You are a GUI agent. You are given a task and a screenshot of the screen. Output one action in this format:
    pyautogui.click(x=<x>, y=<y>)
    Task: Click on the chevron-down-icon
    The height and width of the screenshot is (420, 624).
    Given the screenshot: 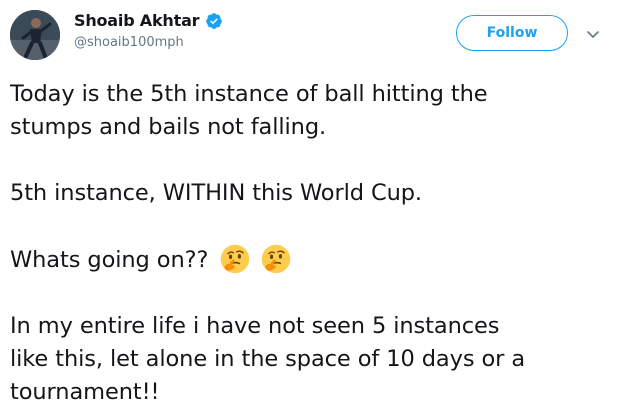 What is the action you would take?
    pyautogui.click(x=593, y=34)
    